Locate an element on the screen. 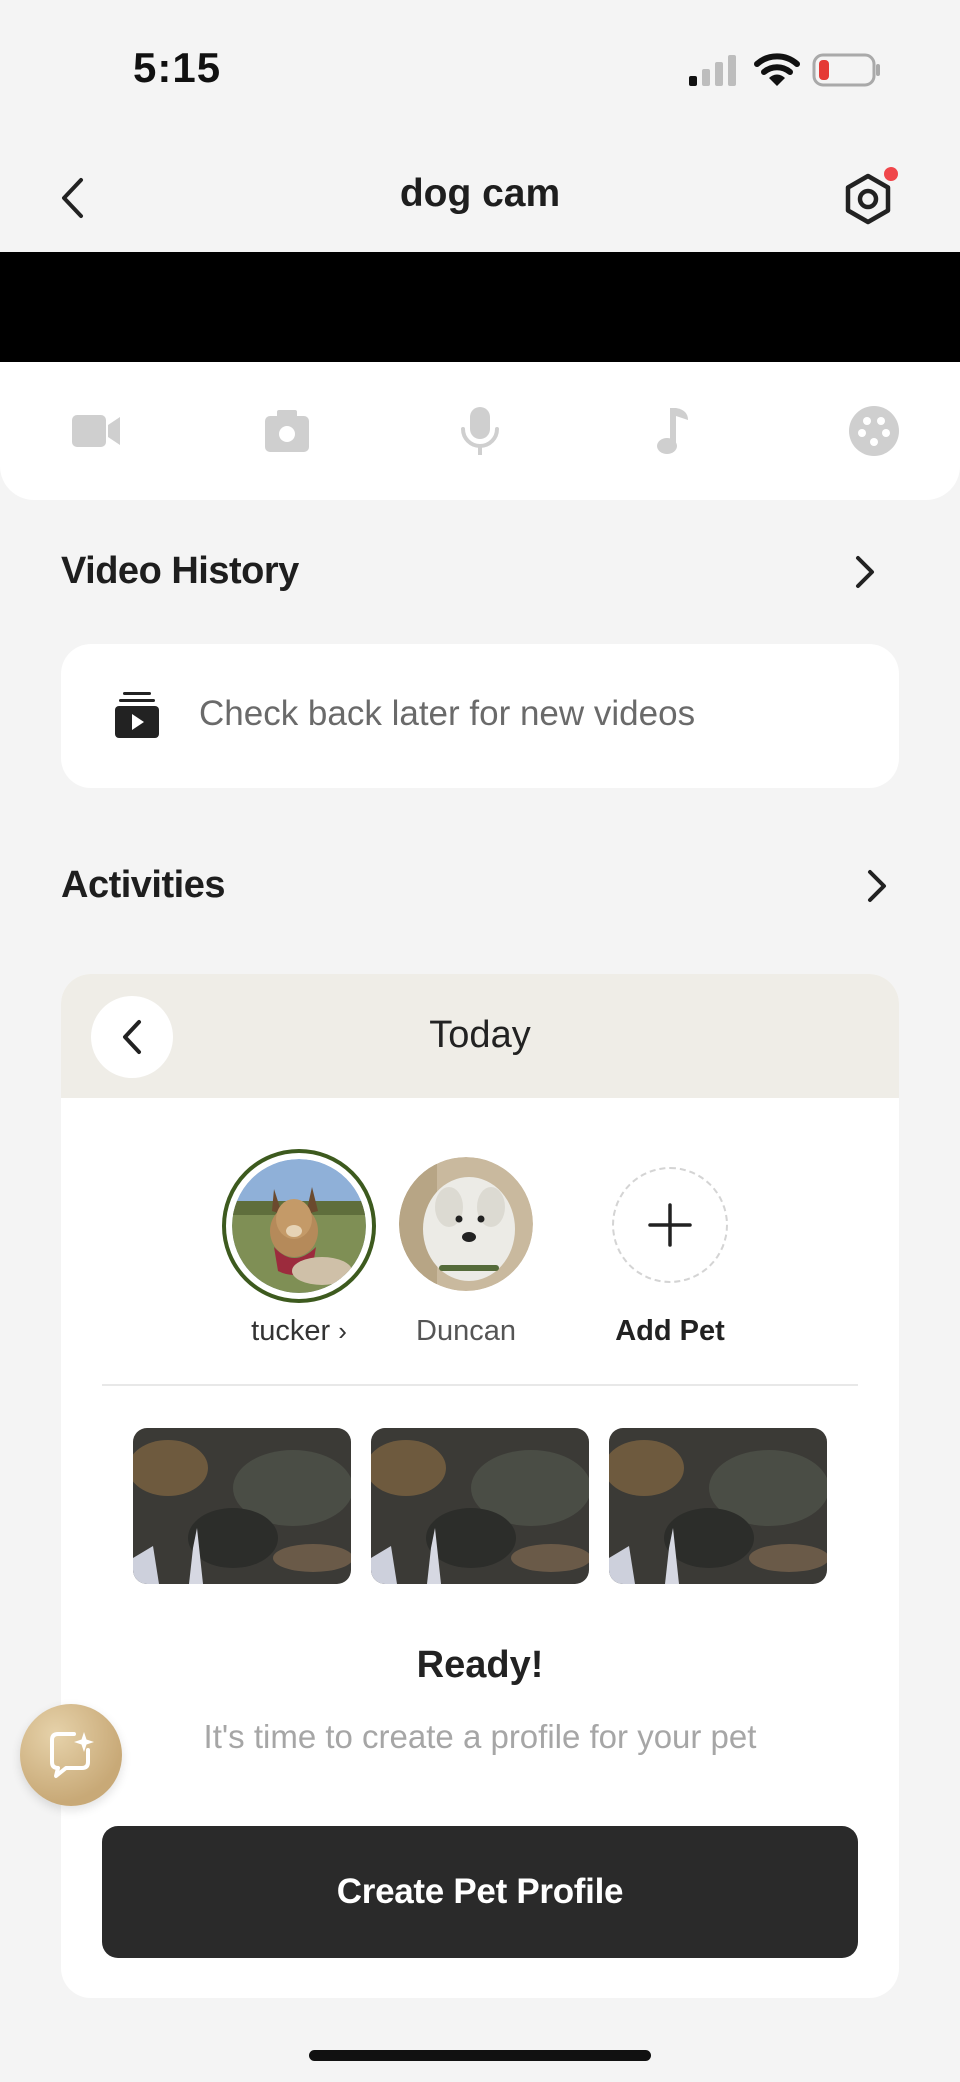  activities-more-button is located at coordinates (877, 888).